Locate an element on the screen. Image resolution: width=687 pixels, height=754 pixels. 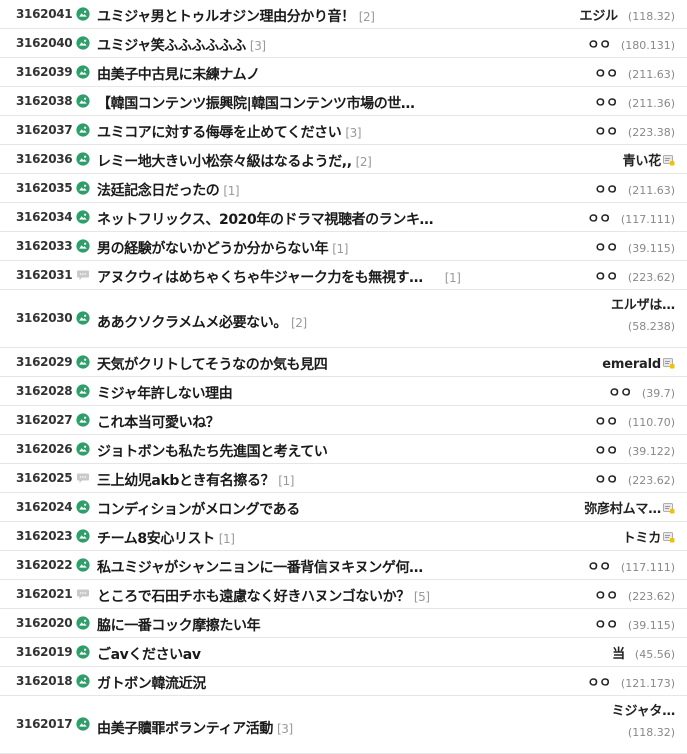
post-title-text: 男の経験がないかどうか分からない年 is located at coordinates (213, 249).